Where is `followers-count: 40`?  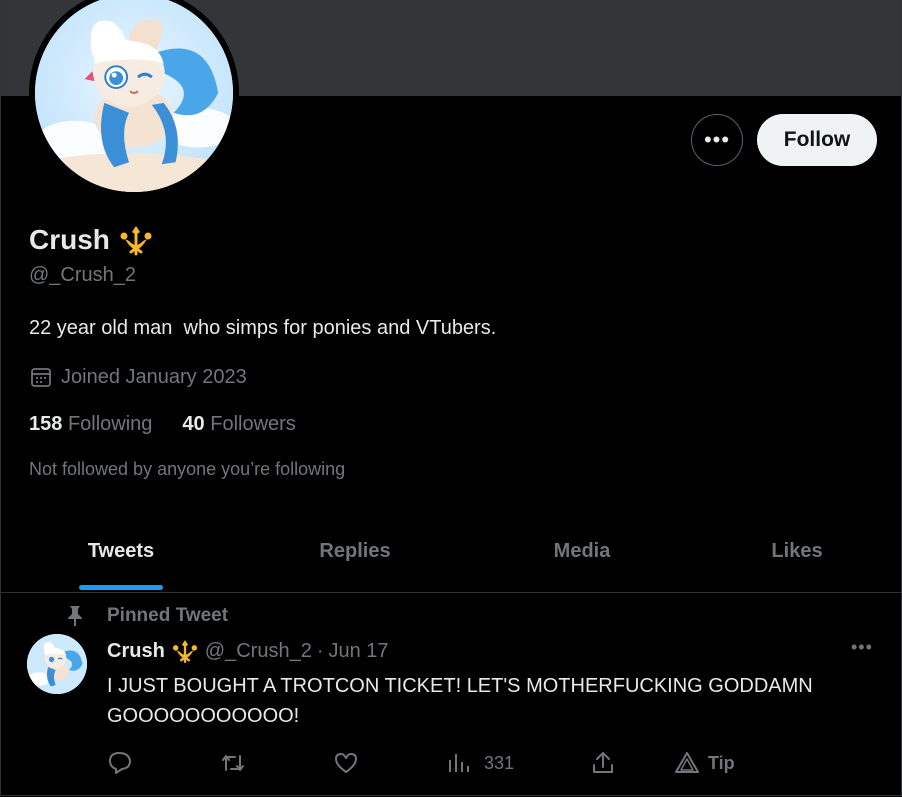 followers-count: 40 is located at coordinates (193, 424).